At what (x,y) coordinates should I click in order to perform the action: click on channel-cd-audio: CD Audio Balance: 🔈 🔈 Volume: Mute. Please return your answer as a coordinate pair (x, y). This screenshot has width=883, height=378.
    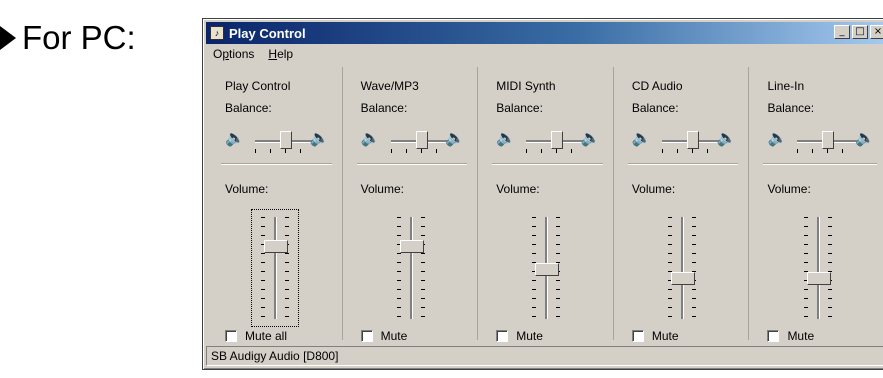
    Looking at the image, I should click on (682, 205).